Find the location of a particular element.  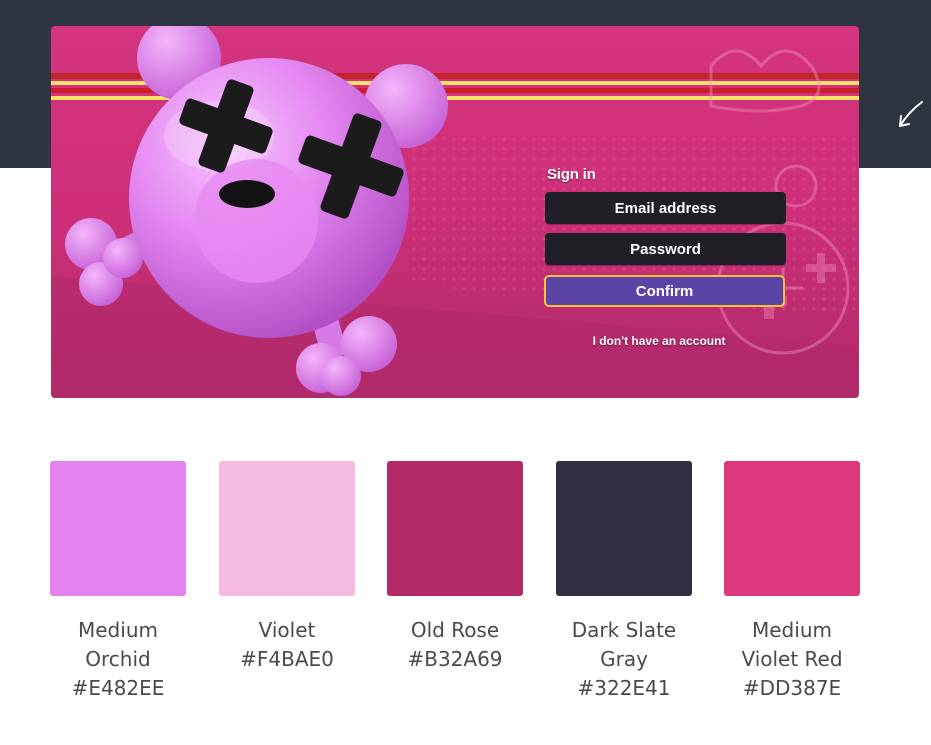

swatch-hex: #322E41 is located at coordinates (624, 688).